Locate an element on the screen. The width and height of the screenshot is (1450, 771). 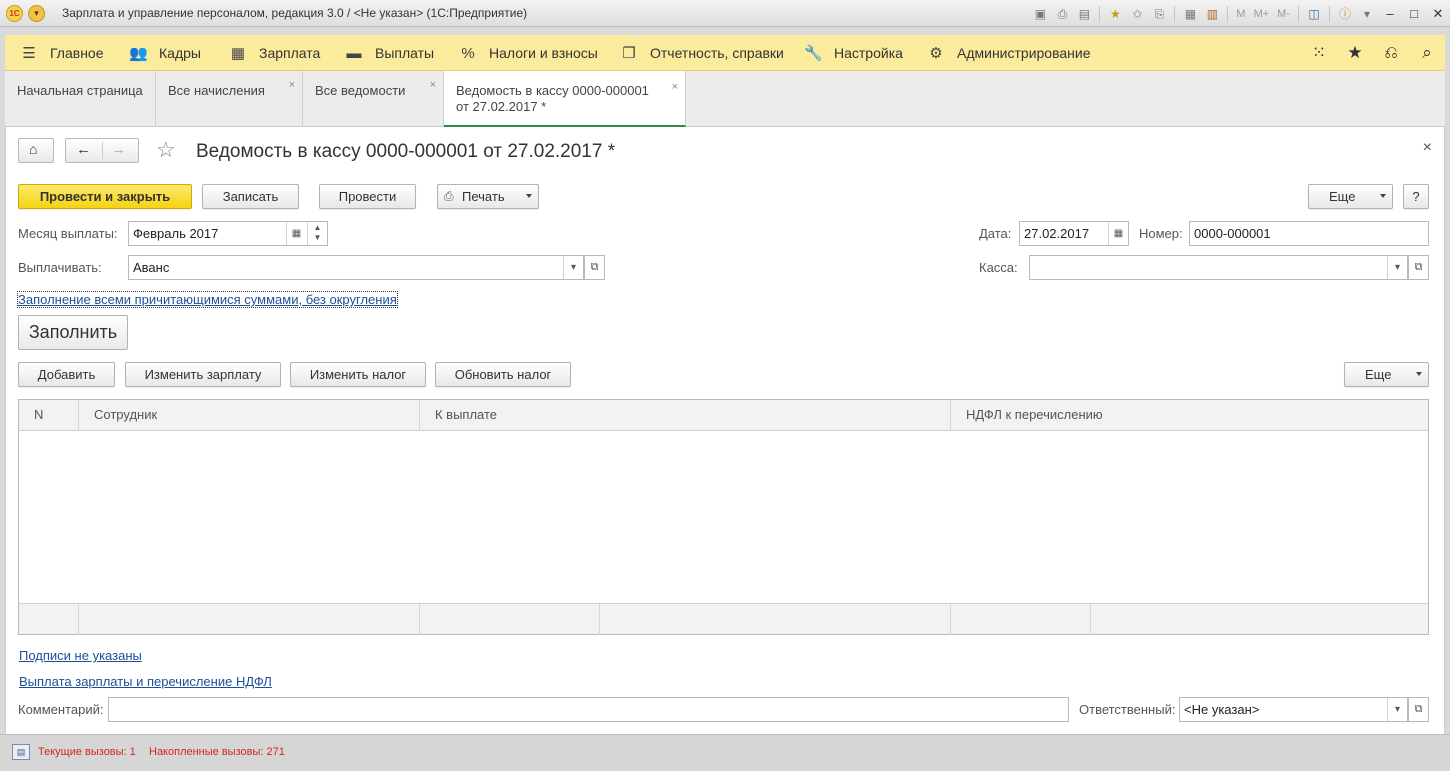
section-label: Настройка is located at coordinates (868, 53).